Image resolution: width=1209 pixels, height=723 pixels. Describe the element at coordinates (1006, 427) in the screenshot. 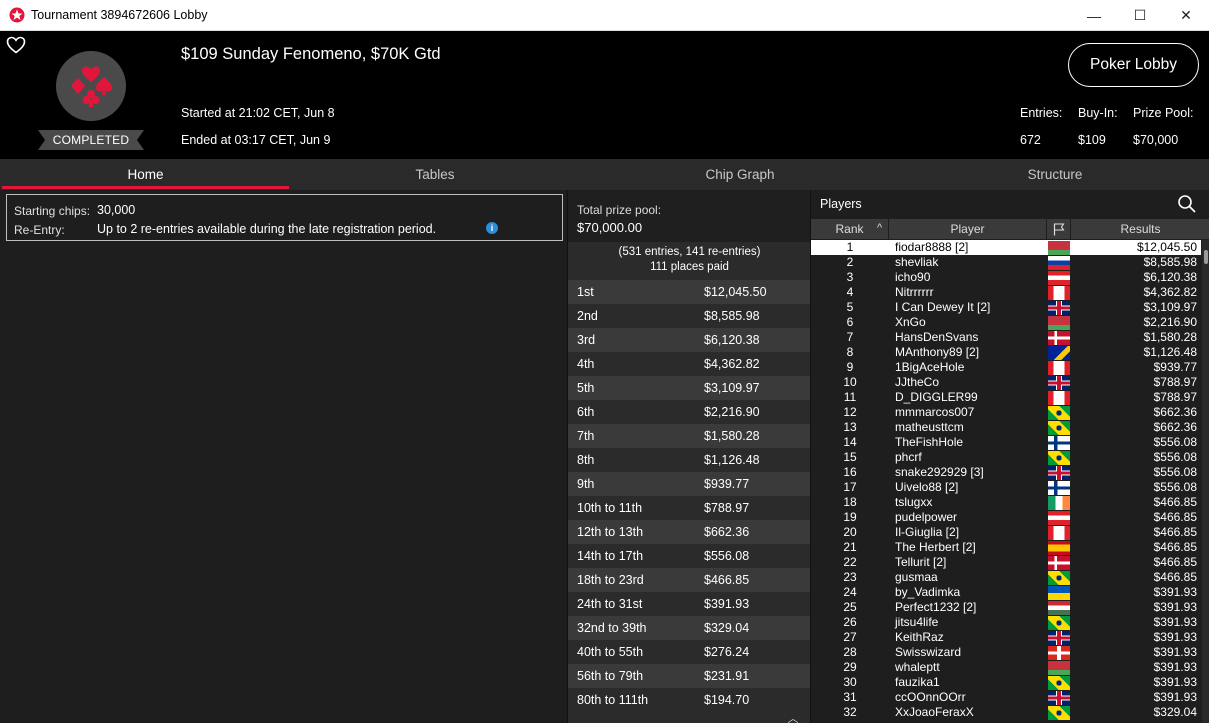

I see `player-row: 13 matheusttcm $662.36` at that location.